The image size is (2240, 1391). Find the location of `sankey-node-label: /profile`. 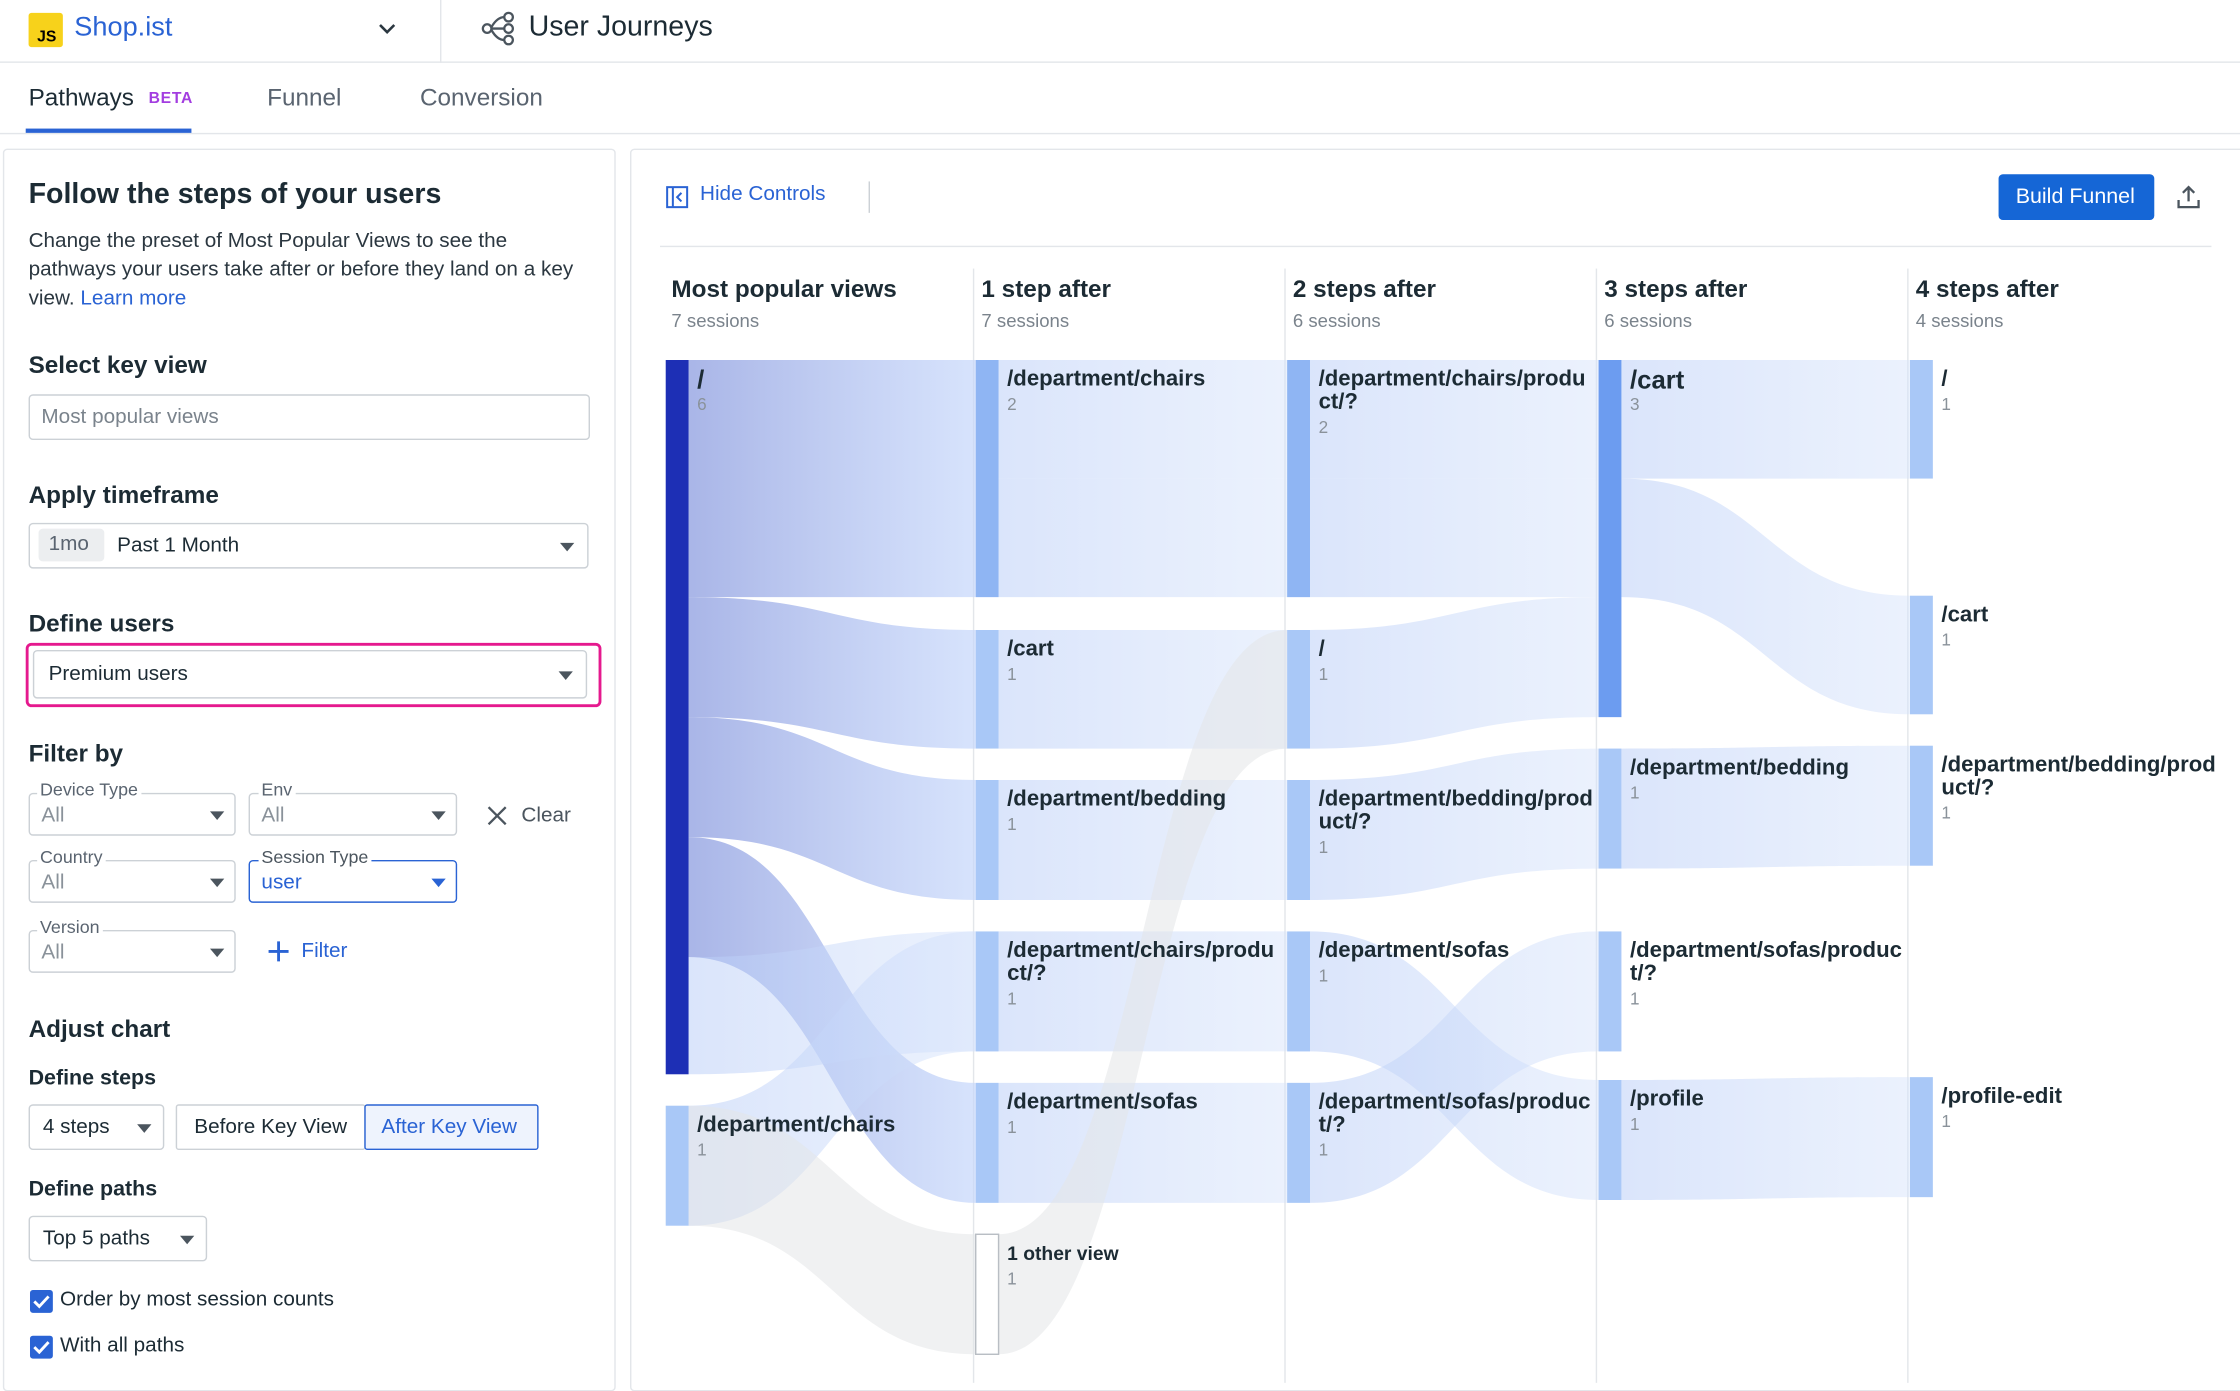

sankey-node-label: /profile is located at coordinates (1666, 1099).